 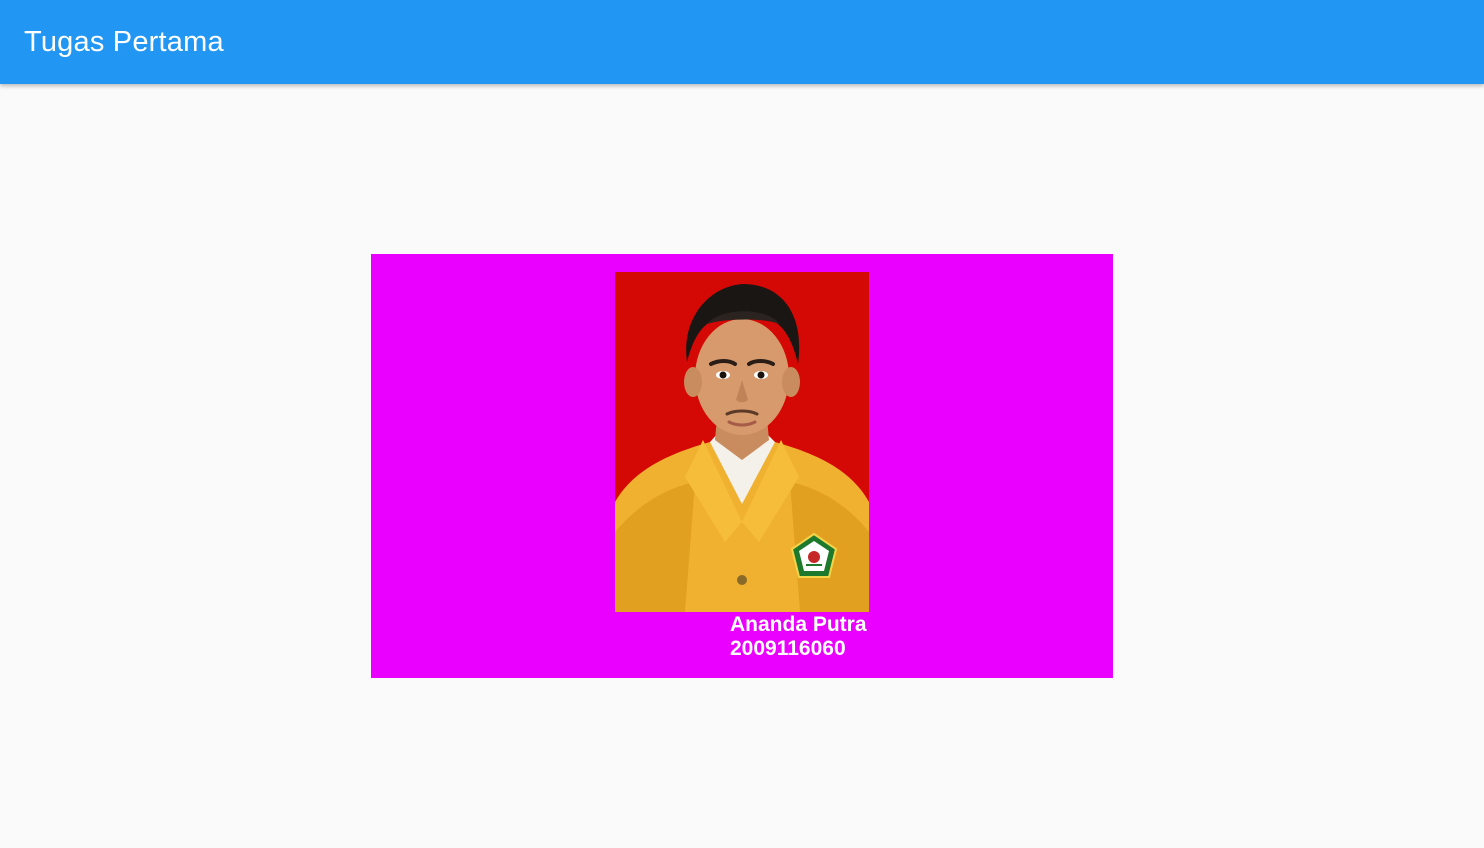 What do you see at coordinates (798, 624) in the screenshot?
I see `student-name: Ananda Putra` at bounding box center [798, 624].